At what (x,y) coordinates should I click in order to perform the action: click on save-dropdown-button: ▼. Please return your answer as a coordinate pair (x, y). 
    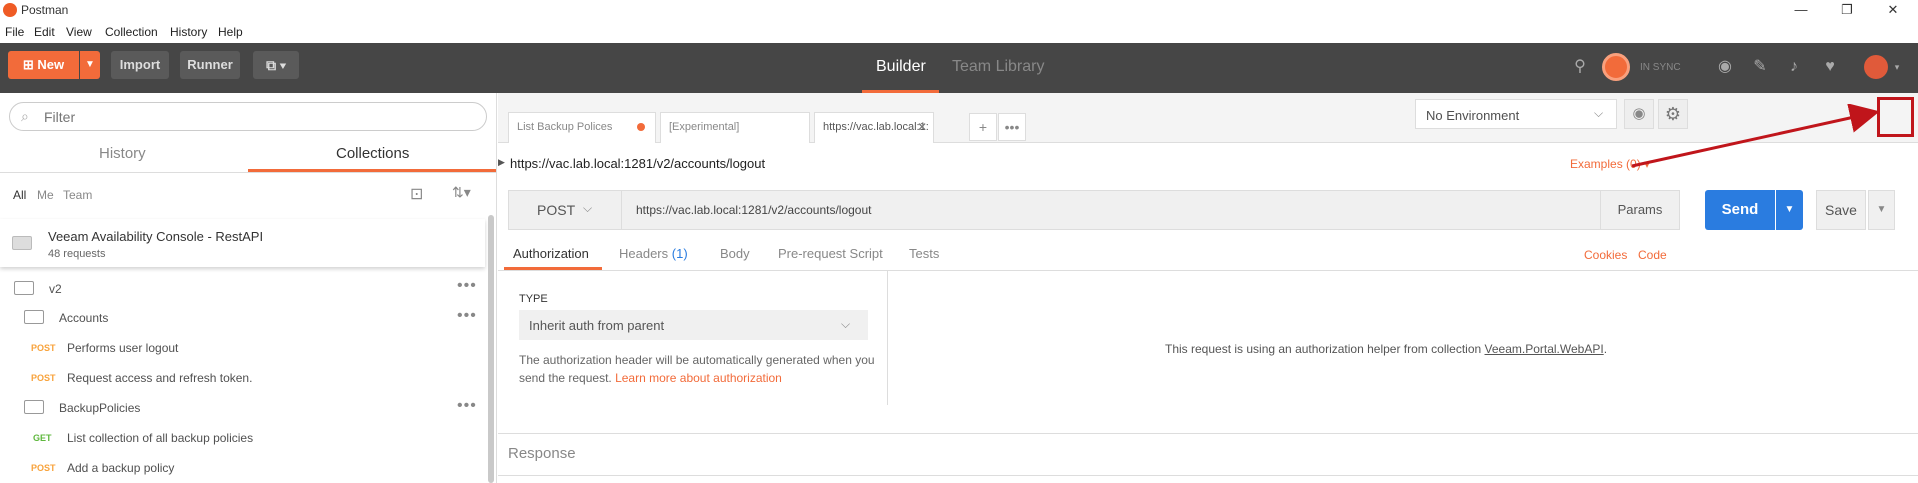
    Looking at the image, I should click on (1881, 210).